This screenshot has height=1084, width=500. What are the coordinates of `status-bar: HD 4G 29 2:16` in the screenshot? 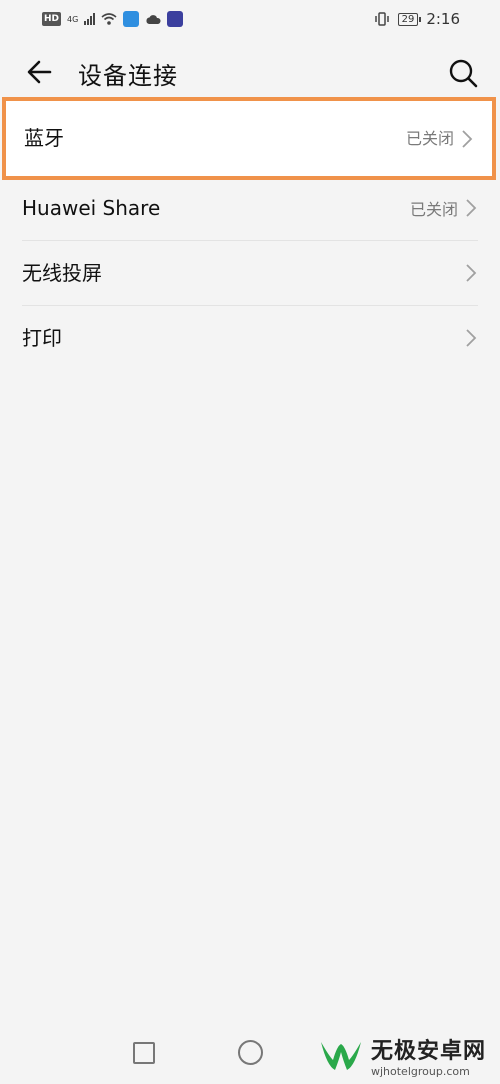 It's located at (250, 20).